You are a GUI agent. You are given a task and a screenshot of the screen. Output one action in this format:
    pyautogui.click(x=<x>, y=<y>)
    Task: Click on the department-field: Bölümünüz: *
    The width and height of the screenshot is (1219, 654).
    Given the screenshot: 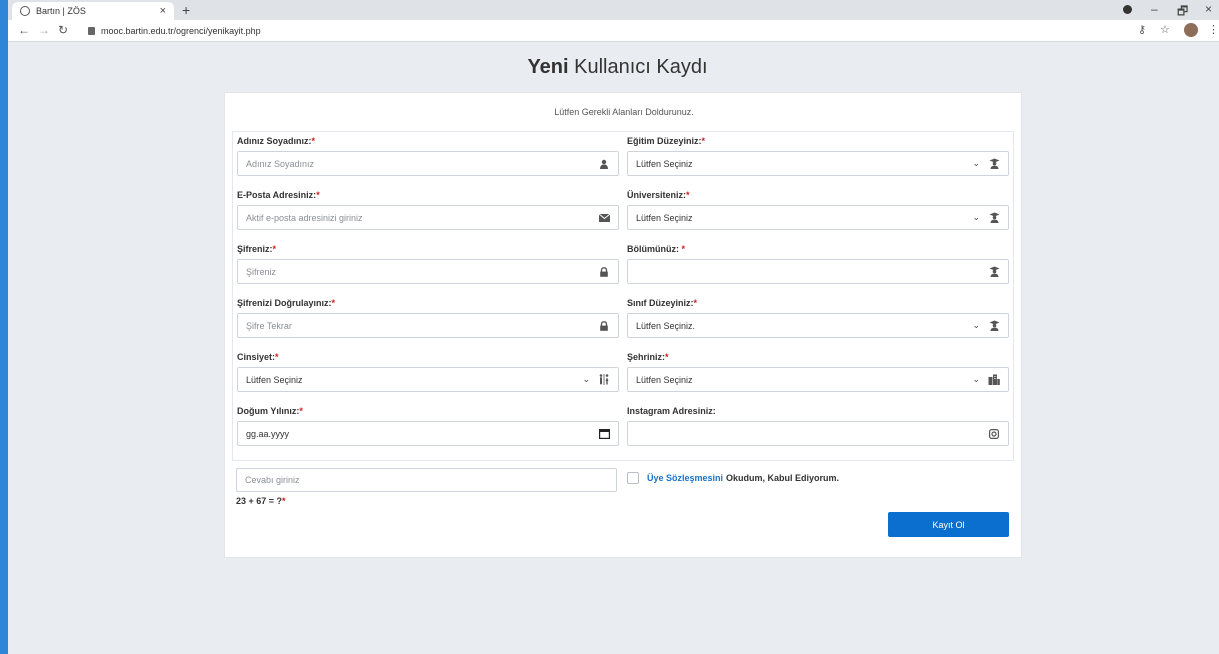 What is the action you would take?
    pyautogui.click(x=818, y=263)
    